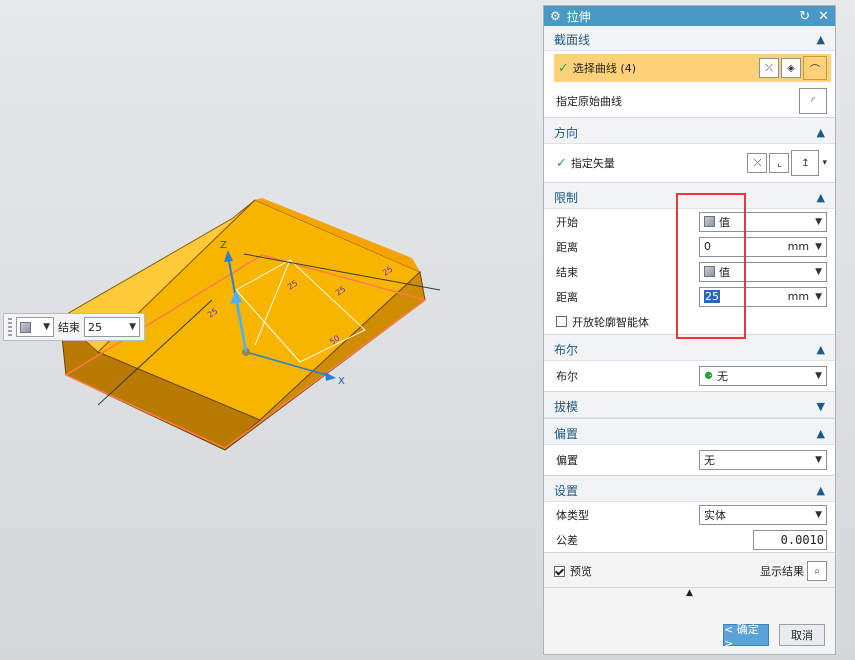  I want to click on section-curve-title: 截面线, so click(572, 39).